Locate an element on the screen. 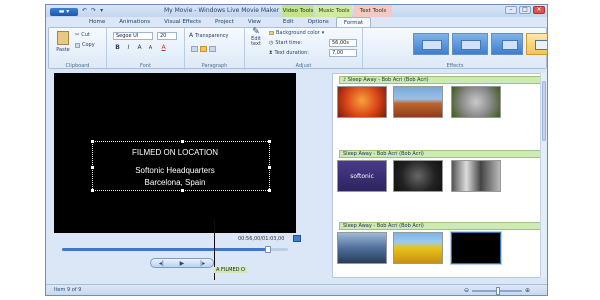  effect-selected is located at coordinates (536, 44).